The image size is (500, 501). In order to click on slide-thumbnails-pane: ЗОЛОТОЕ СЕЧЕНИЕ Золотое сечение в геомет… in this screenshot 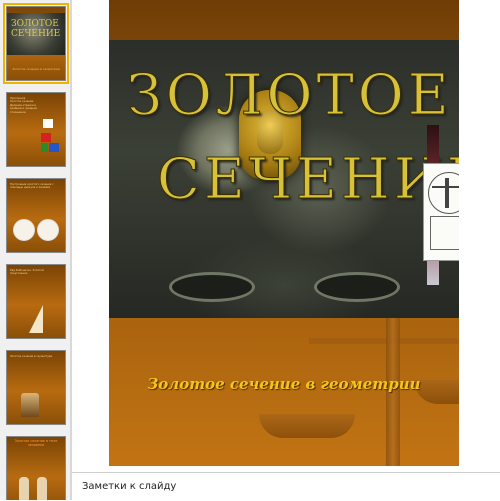, I will do `click(36, 250)`.